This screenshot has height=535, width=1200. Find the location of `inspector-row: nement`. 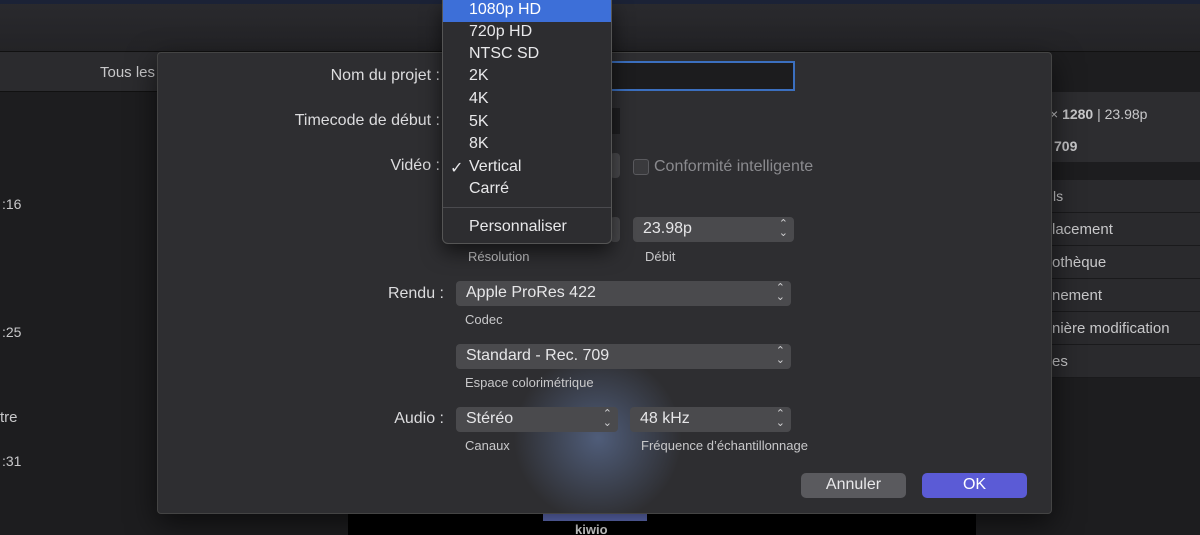

inspector-row: nement is located at coordinates (1120, 295).